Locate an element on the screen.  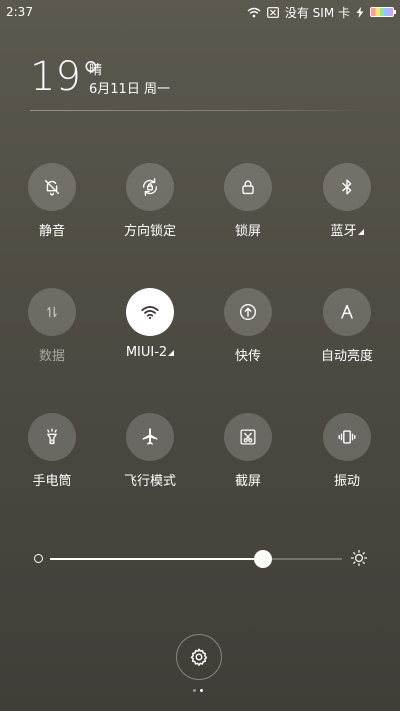
toggle-label: 蓝牙 is located at coordinates (343, 231).